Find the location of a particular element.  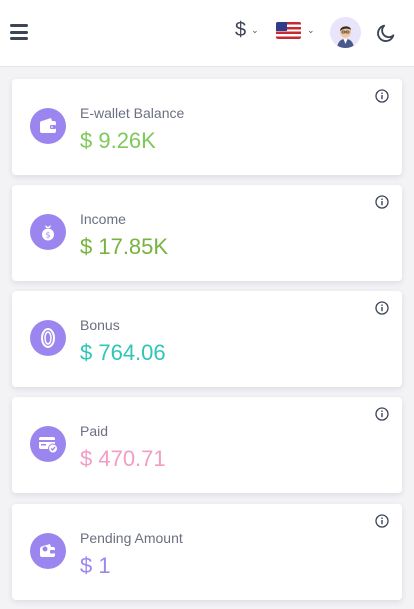

currency-selector: $ ⌄ is located at coordinates (247, 30).